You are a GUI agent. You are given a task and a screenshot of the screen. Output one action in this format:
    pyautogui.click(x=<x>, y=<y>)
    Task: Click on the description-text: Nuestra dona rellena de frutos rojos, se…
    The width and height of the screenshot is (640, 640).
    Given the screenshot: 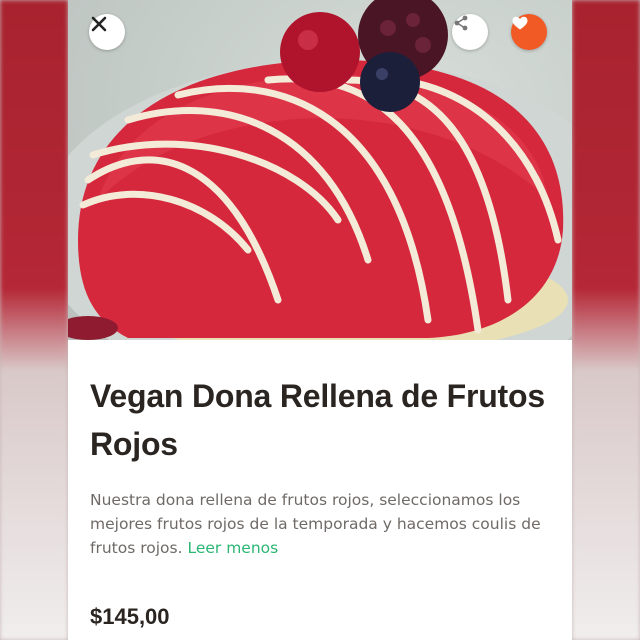 What is the action you would take?
    pyautogui.click(x=315, y=524)
    